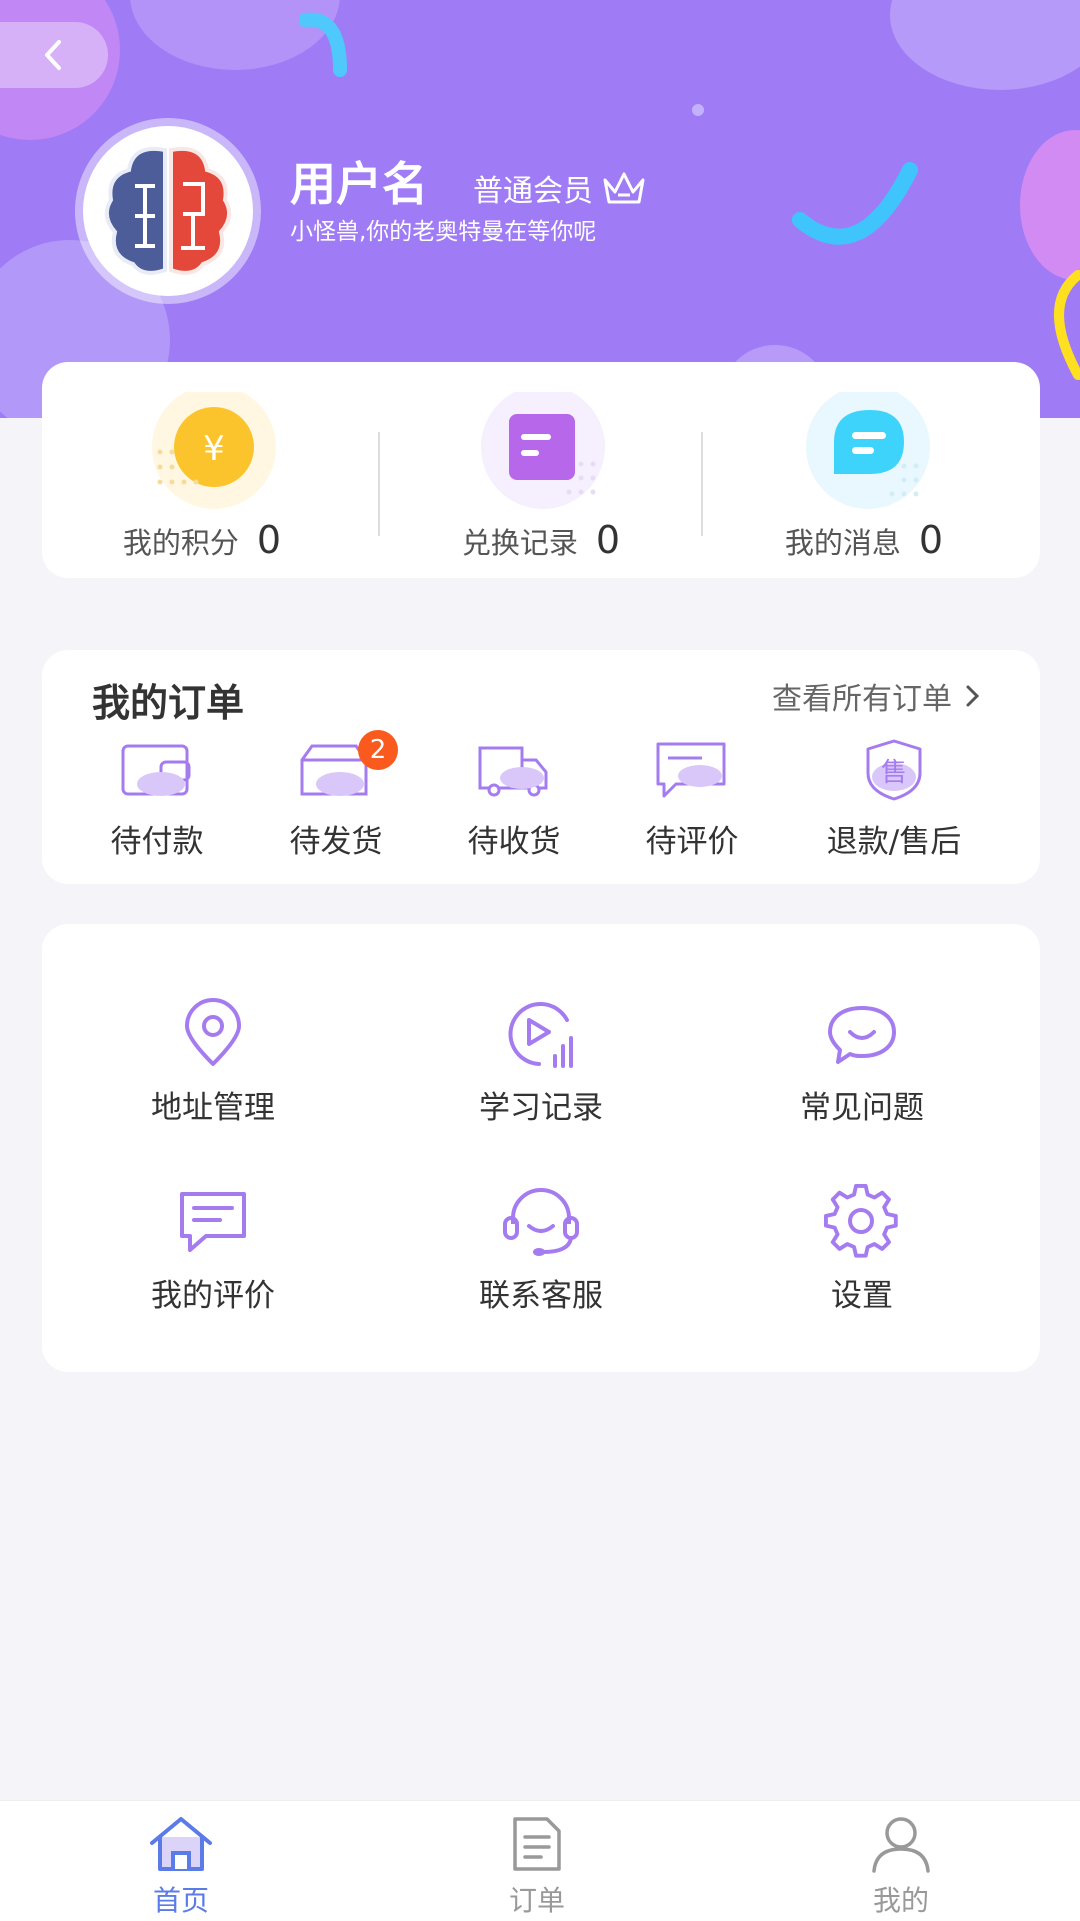 The height and width of the screenshot is (1921, 1080). I want to click on bottom-tab-bar: 首页 订单 我的, so click(540, 1860).